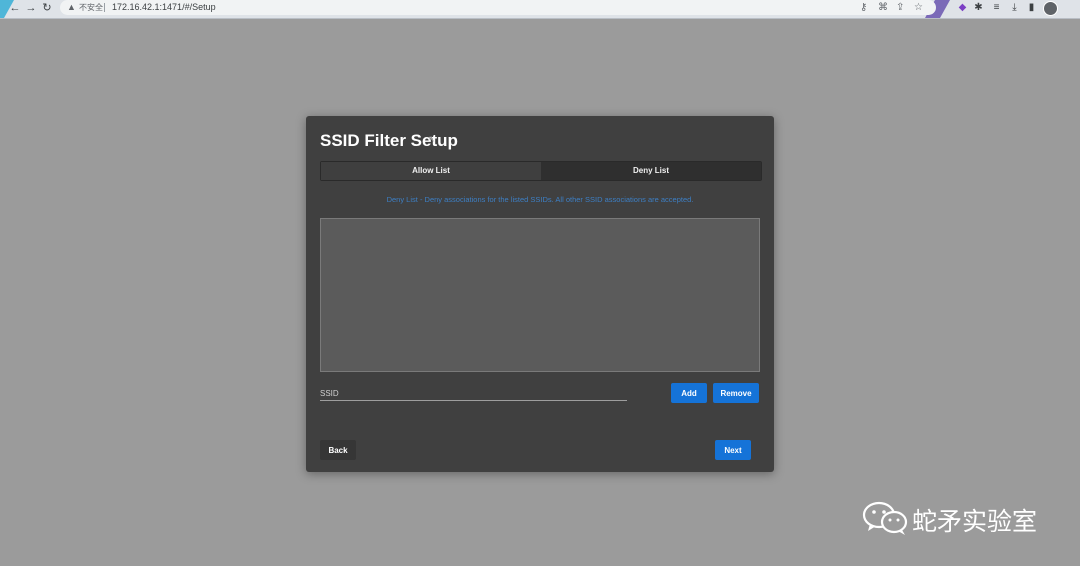  Describe the element at coordinates (863, 7) in the screenshot. I see `key-icon: ⚷` at that location.